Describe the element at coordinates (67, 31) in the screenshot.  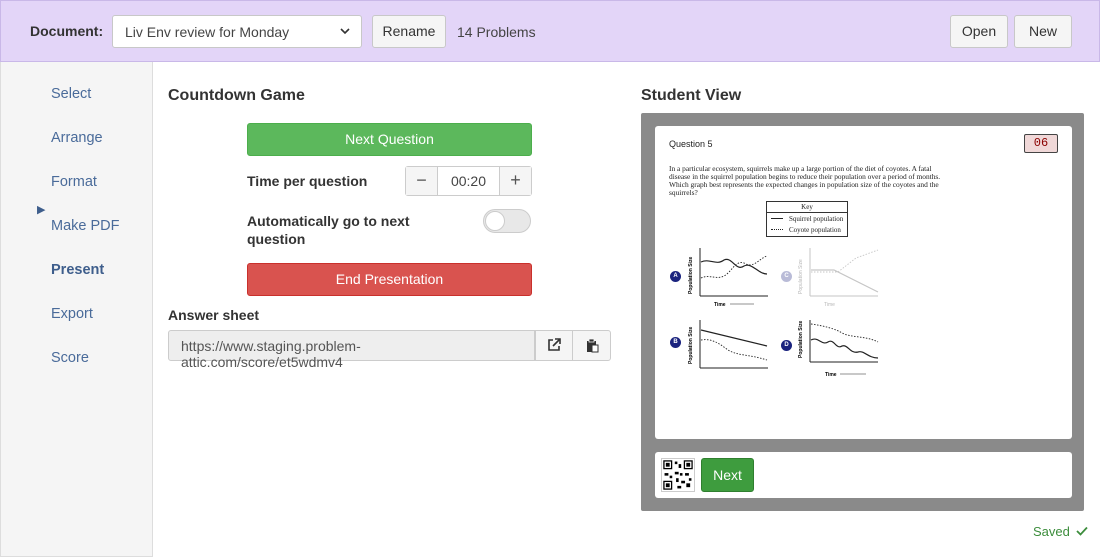
I see `document-label: Document:` at that location.